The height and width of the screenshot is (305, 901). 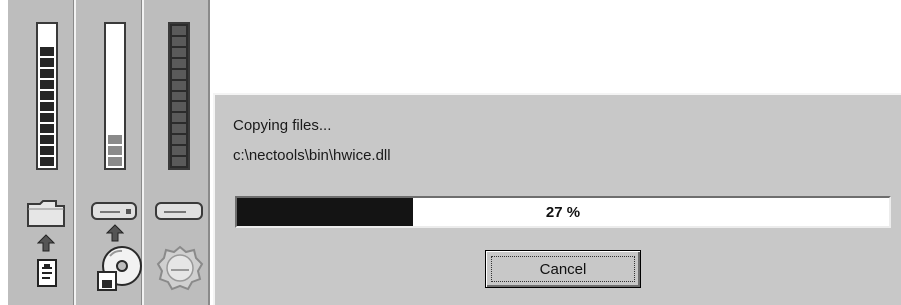 I want to click on progress-bar: 27 %, so click(x=563, y=212).